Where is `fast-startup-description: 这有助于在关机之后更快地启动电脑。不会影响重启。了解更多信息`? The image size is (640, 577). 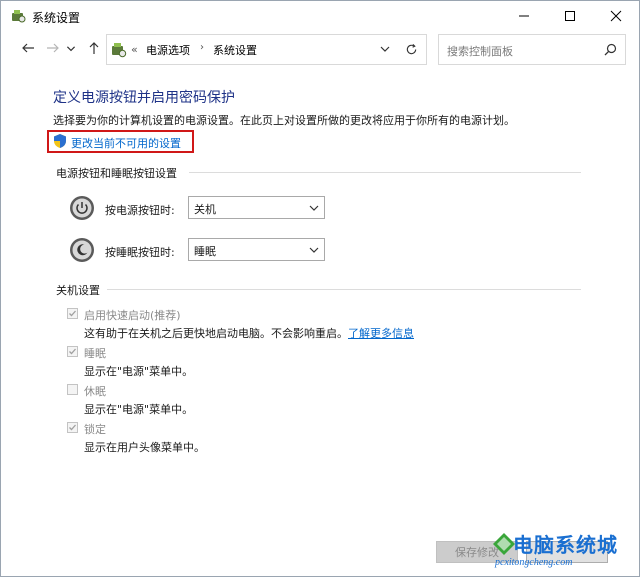 fast-startup-description: 这有助于在关机之后更快地启动电脑。不会影响重启。了解更多信息 is located at coordinates (249, 333).